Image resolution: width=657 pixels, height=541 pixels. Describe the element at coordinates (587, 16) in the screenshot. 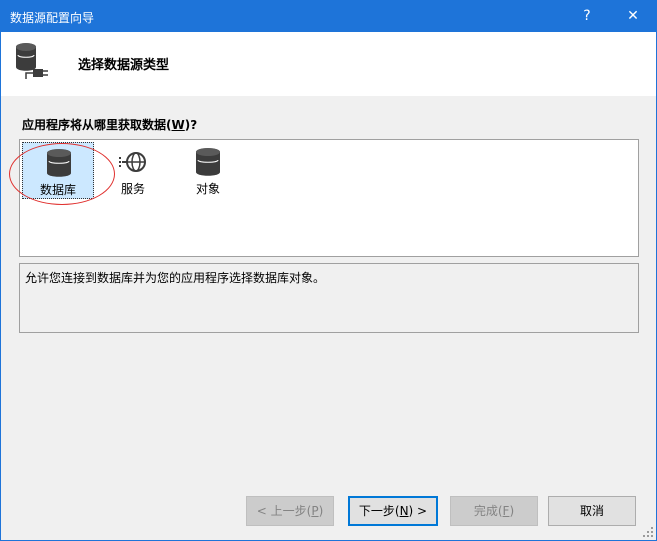

I see `help-button: ?` at that location.